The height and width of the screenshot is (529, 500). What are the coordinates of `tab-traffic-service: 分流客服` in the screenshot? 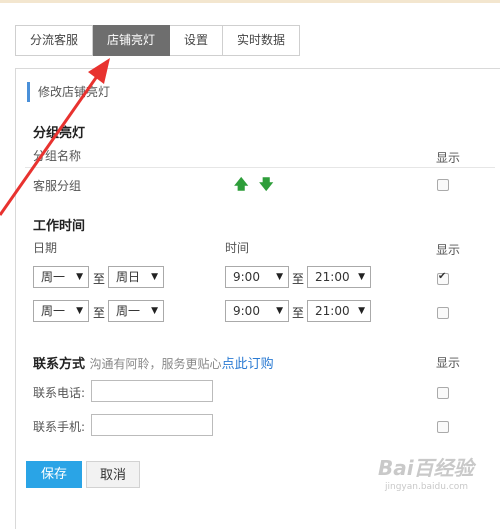 It's located at (54, 40).